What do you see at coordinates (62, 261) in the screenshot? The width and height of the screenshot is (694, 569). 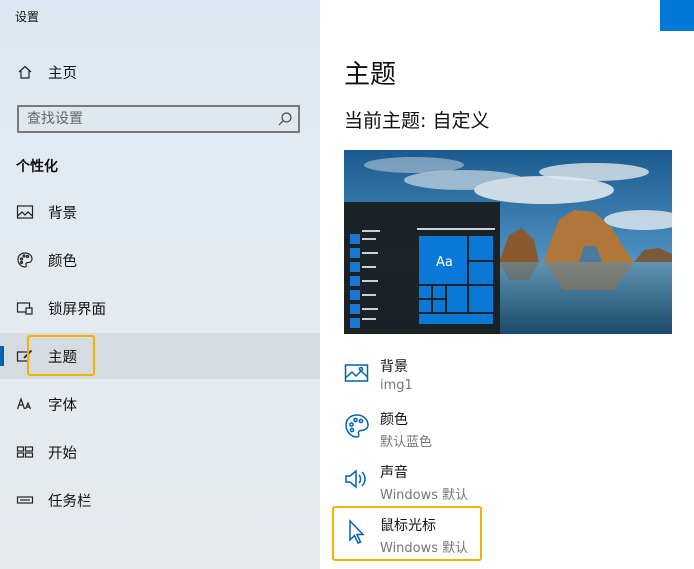 I see `sidebar-item-label: 颜色` at bounding box center [62, 261].